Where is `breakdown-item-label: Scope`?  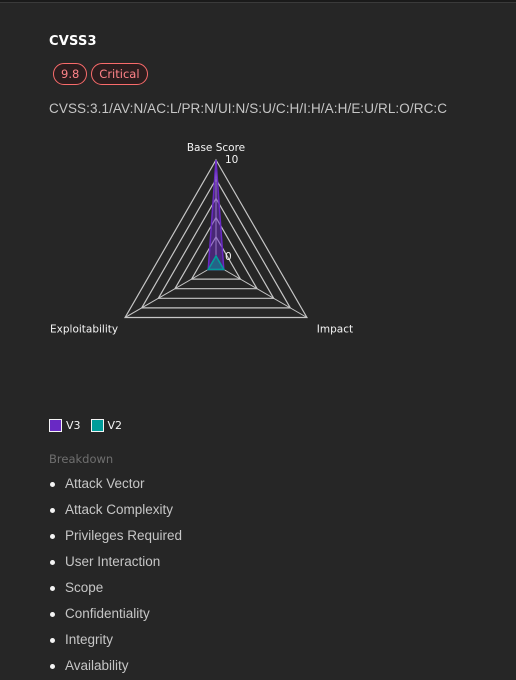
breakdown-item-label: Scope is located at coordinates (84, 587).